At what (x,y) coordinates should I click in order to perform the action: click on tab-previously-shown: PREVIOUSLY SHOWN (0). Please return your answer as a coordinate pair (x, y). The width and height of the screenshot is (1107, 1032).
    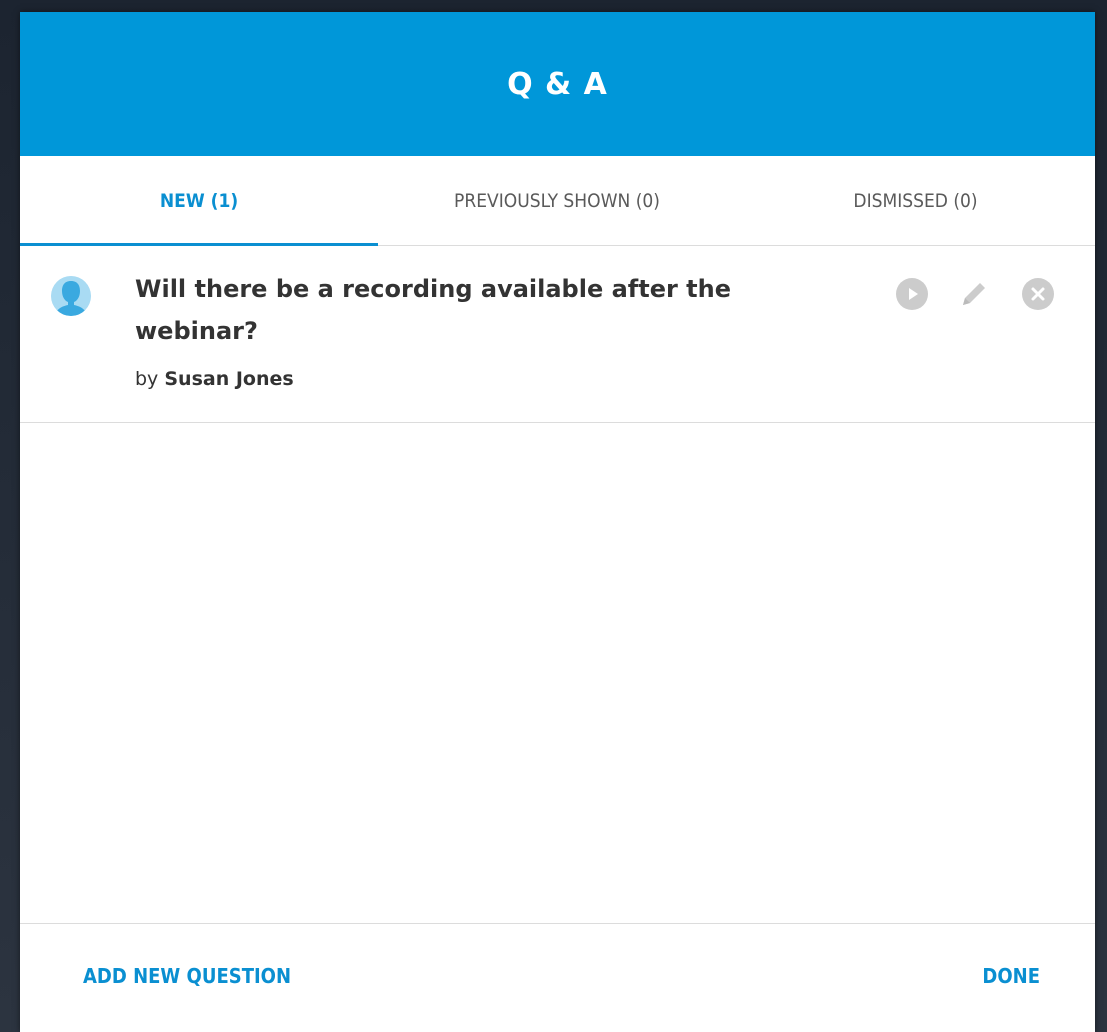
    Looking at the image, I should click on (557, 200).